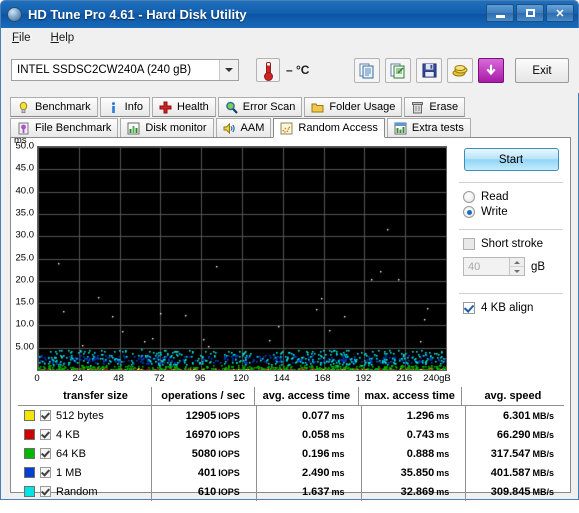 The width and height of the screenshot is (579, 513). What do you see at coordinates (229, 128) in the screenshot?
I see `speaker-icon` at bounding box center [229, 128].